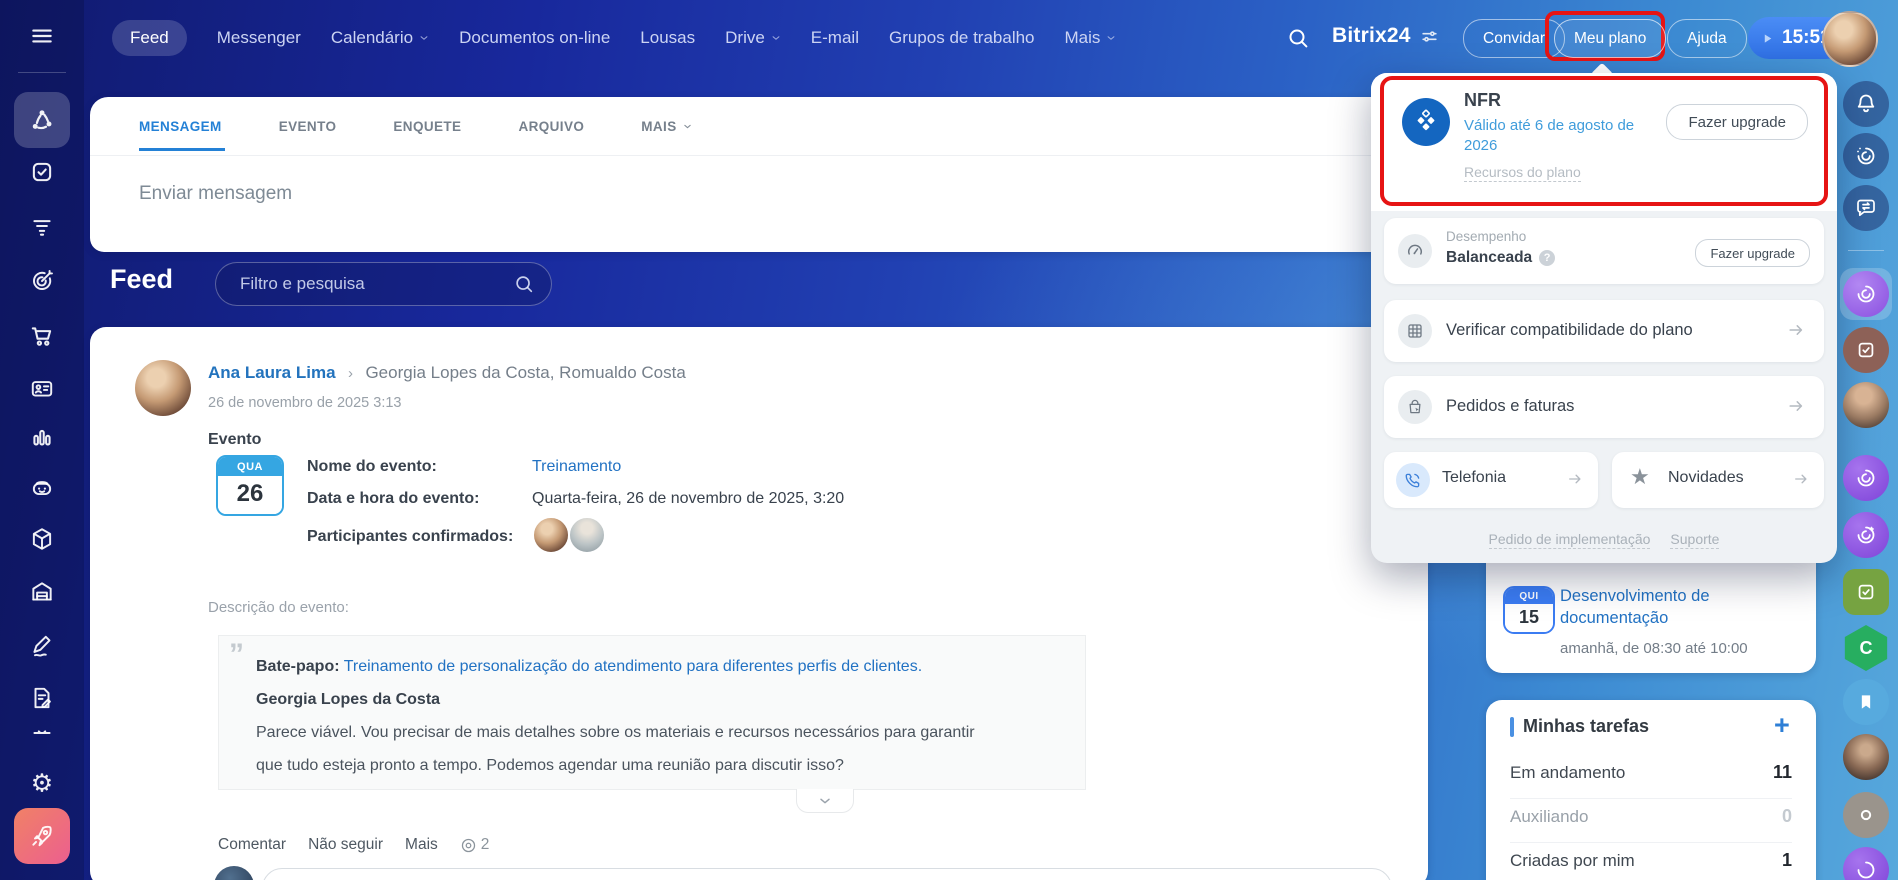  Describe the element at coordinates (666, 126) in the screenshot. I see `tab-mais: MAIS` at that location.